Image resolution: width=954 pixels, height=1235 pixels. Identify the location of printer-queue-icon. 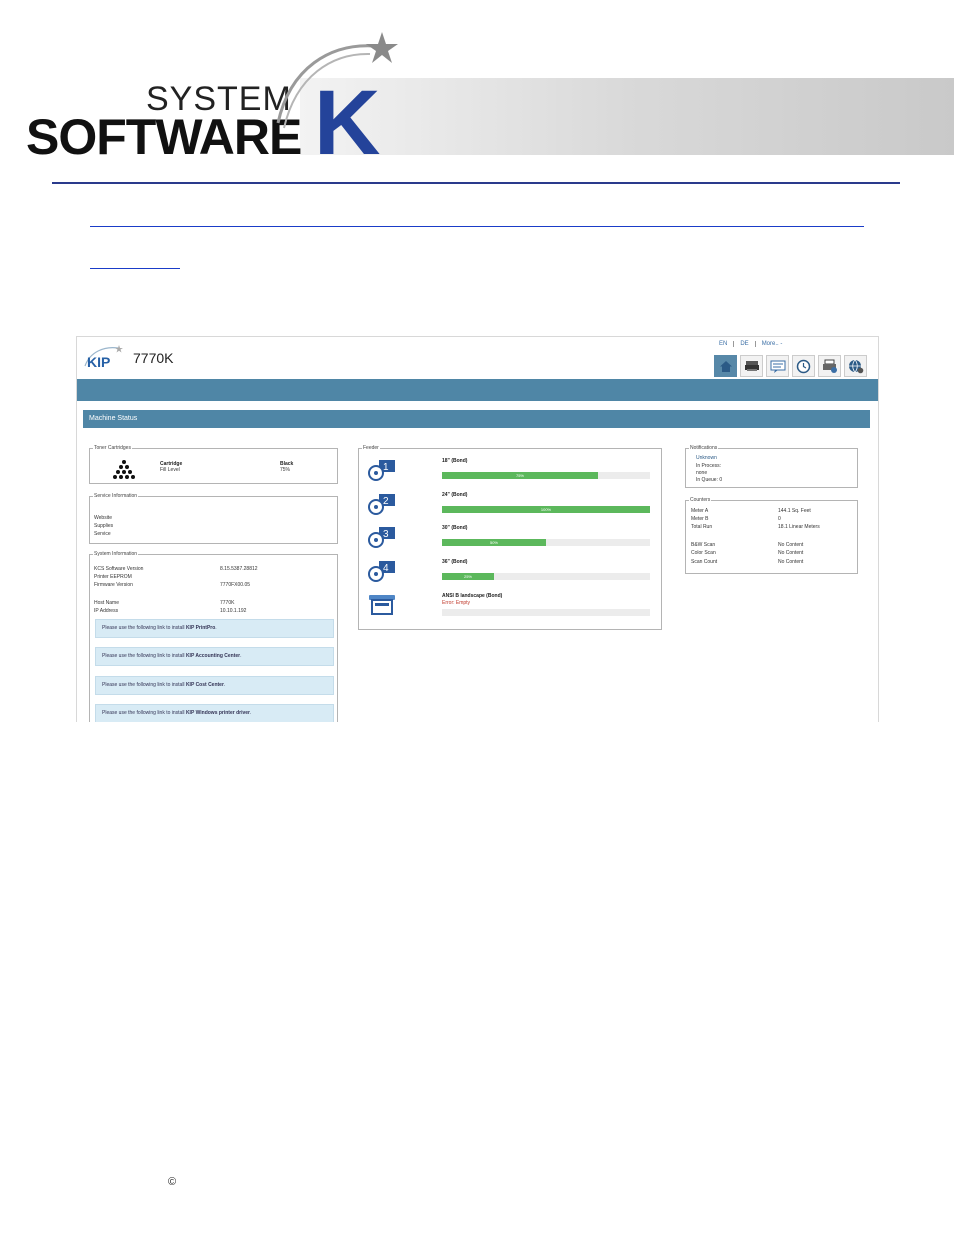
(751, 366).